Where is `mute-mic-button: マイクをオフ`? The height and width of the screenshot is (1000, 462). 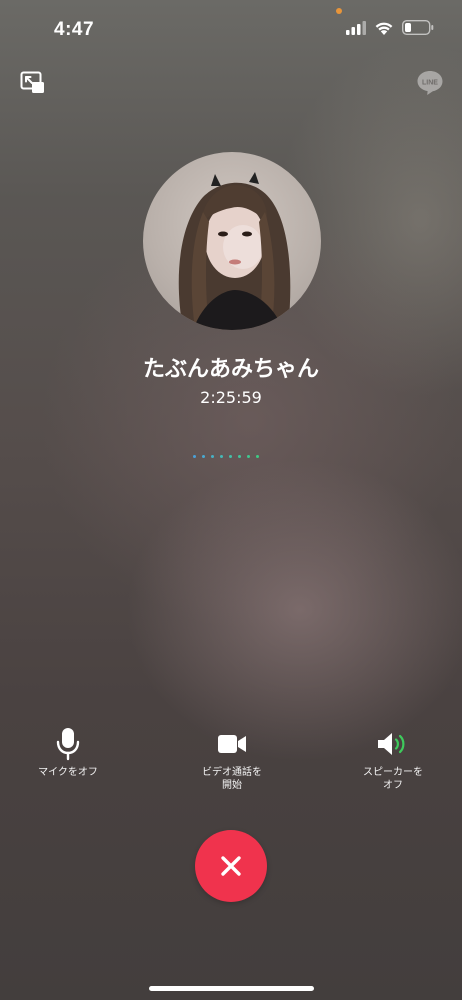
mute-mic-button: マイクをオフ is located at coordinates (68, 752).